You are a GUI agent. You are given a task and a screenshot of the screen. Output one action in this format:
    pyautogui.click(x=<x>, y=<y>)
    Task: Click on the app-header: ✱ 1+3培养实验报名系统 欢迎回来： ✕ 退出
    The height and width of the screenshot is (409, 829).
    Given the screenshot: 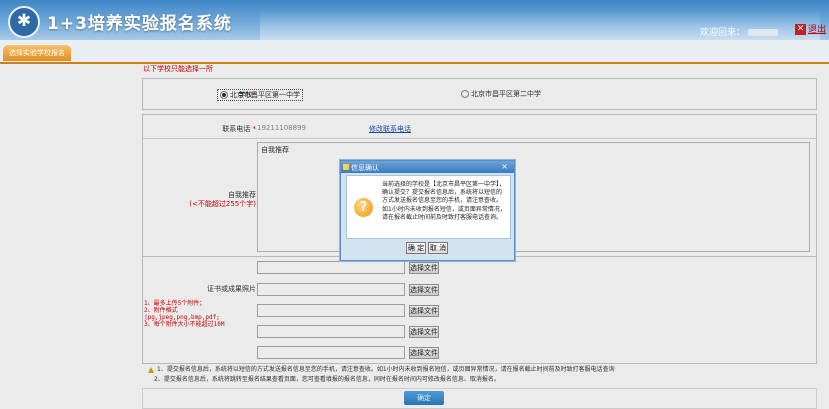 What is the action you would take?
    pyautogui.click(x=414, y=20)
    